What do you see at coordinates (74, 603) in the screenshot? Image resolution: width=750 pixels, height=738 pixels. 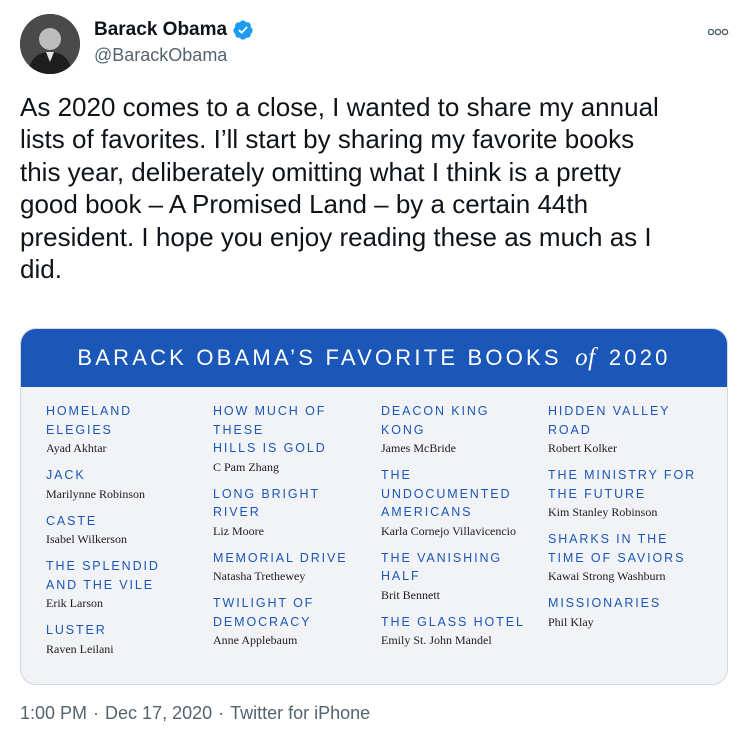 I see `book-author: Erik Larson` at bounding box center [74, 603].